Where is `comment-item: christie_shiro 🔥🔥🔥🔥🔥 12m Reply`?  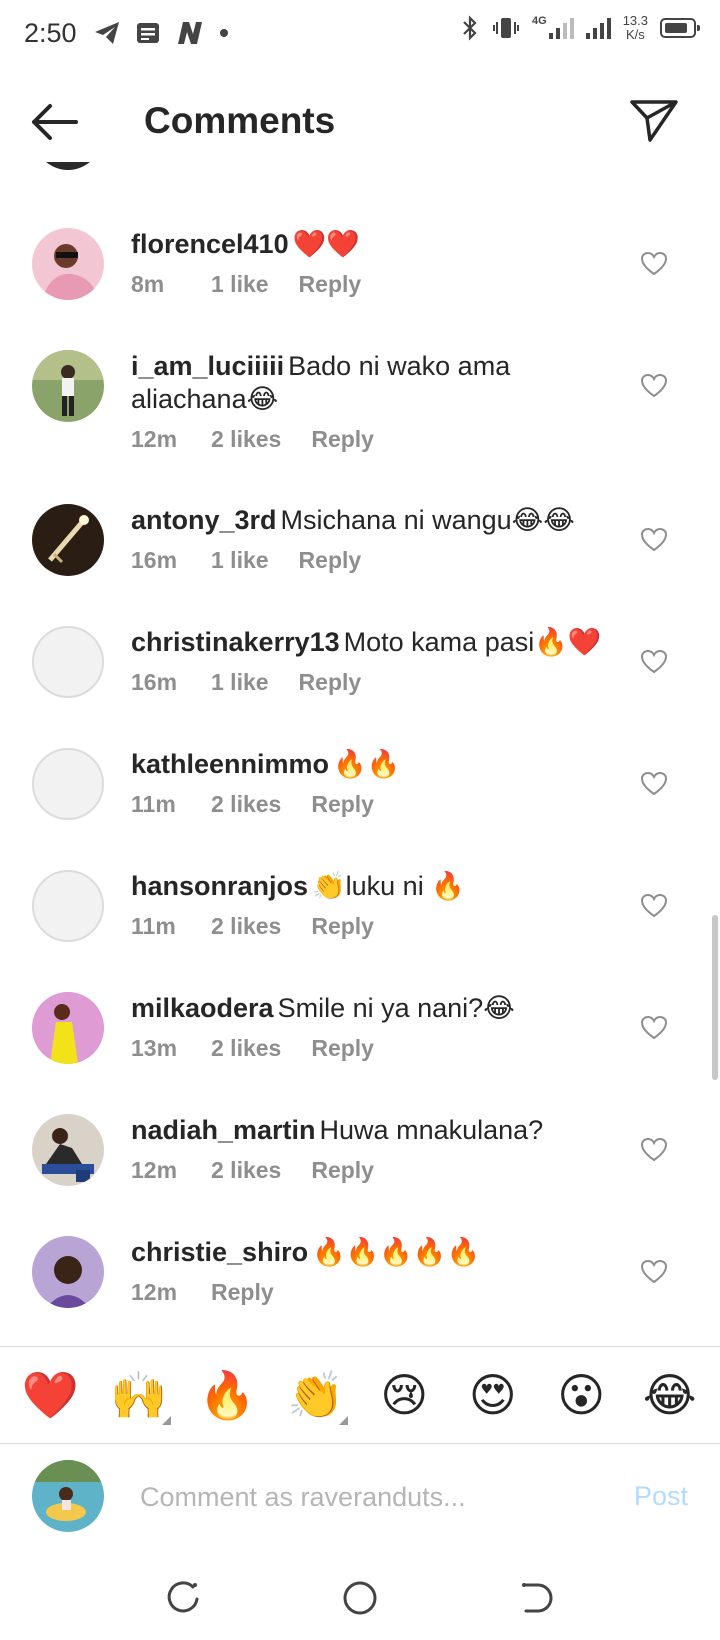
comment-item: christie_shiro 🔥🔥🔥🔥🔥 12m Reply is located at coordinates (360, 1291).